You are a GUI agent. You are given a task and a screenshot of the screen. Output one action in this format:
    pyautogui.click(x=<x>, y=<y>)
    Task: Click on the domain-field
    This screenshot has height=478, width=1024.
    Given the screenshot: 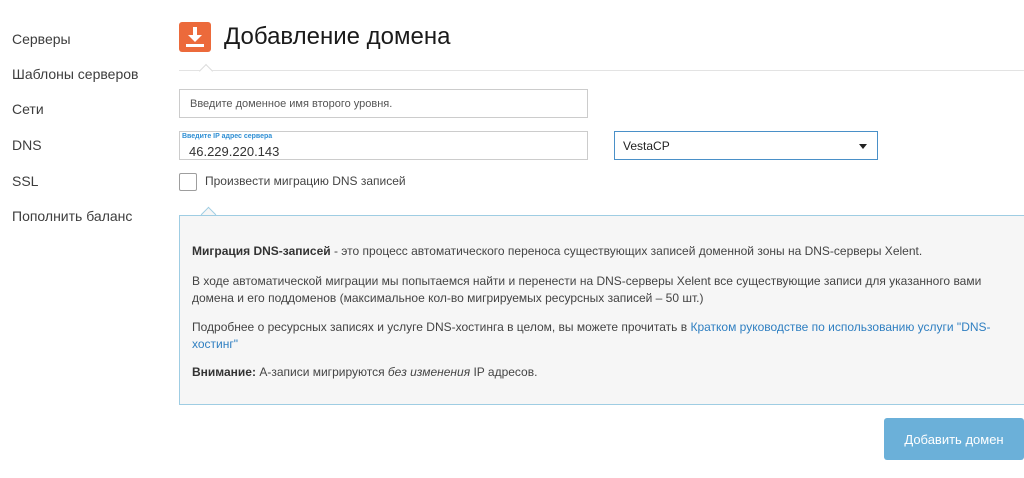 What is the action you would take?
    pyautogui.click(x=383, y=103)
    